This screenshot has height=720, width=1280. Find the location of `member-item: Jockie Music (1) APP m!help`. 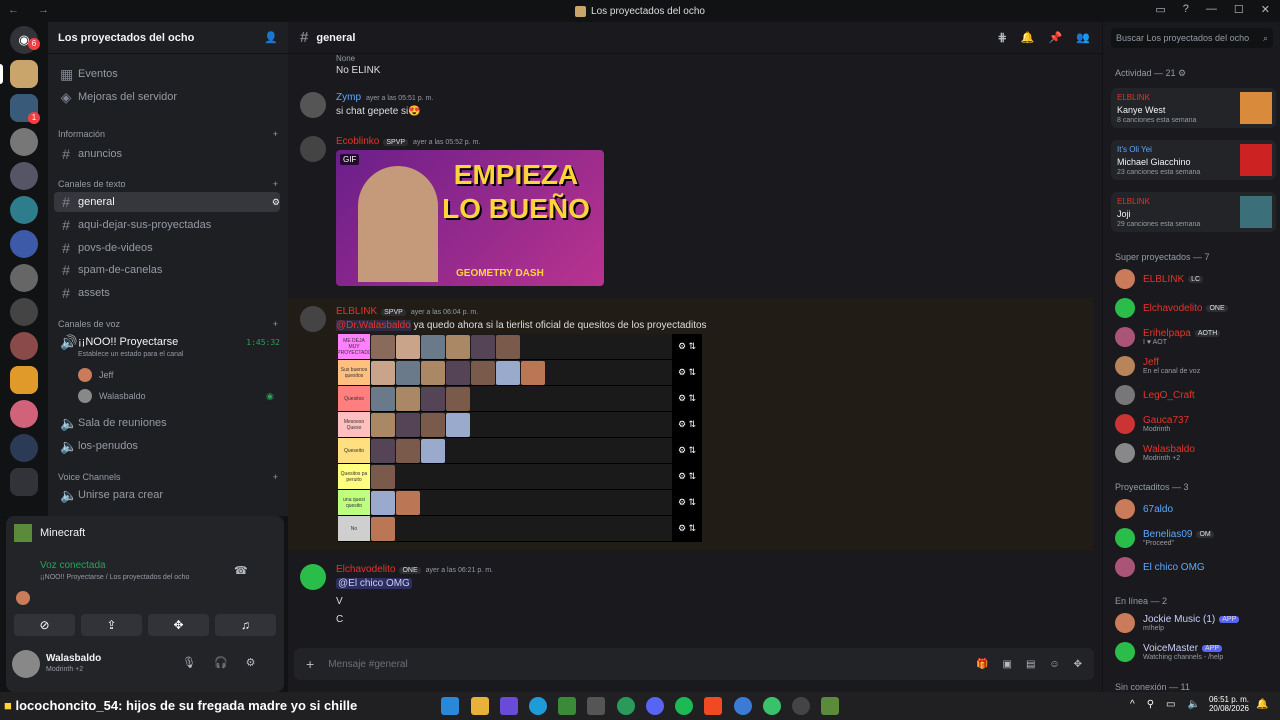

member-item: Jockie Music (1) APP m!help is located at coordinates (1195, 623).